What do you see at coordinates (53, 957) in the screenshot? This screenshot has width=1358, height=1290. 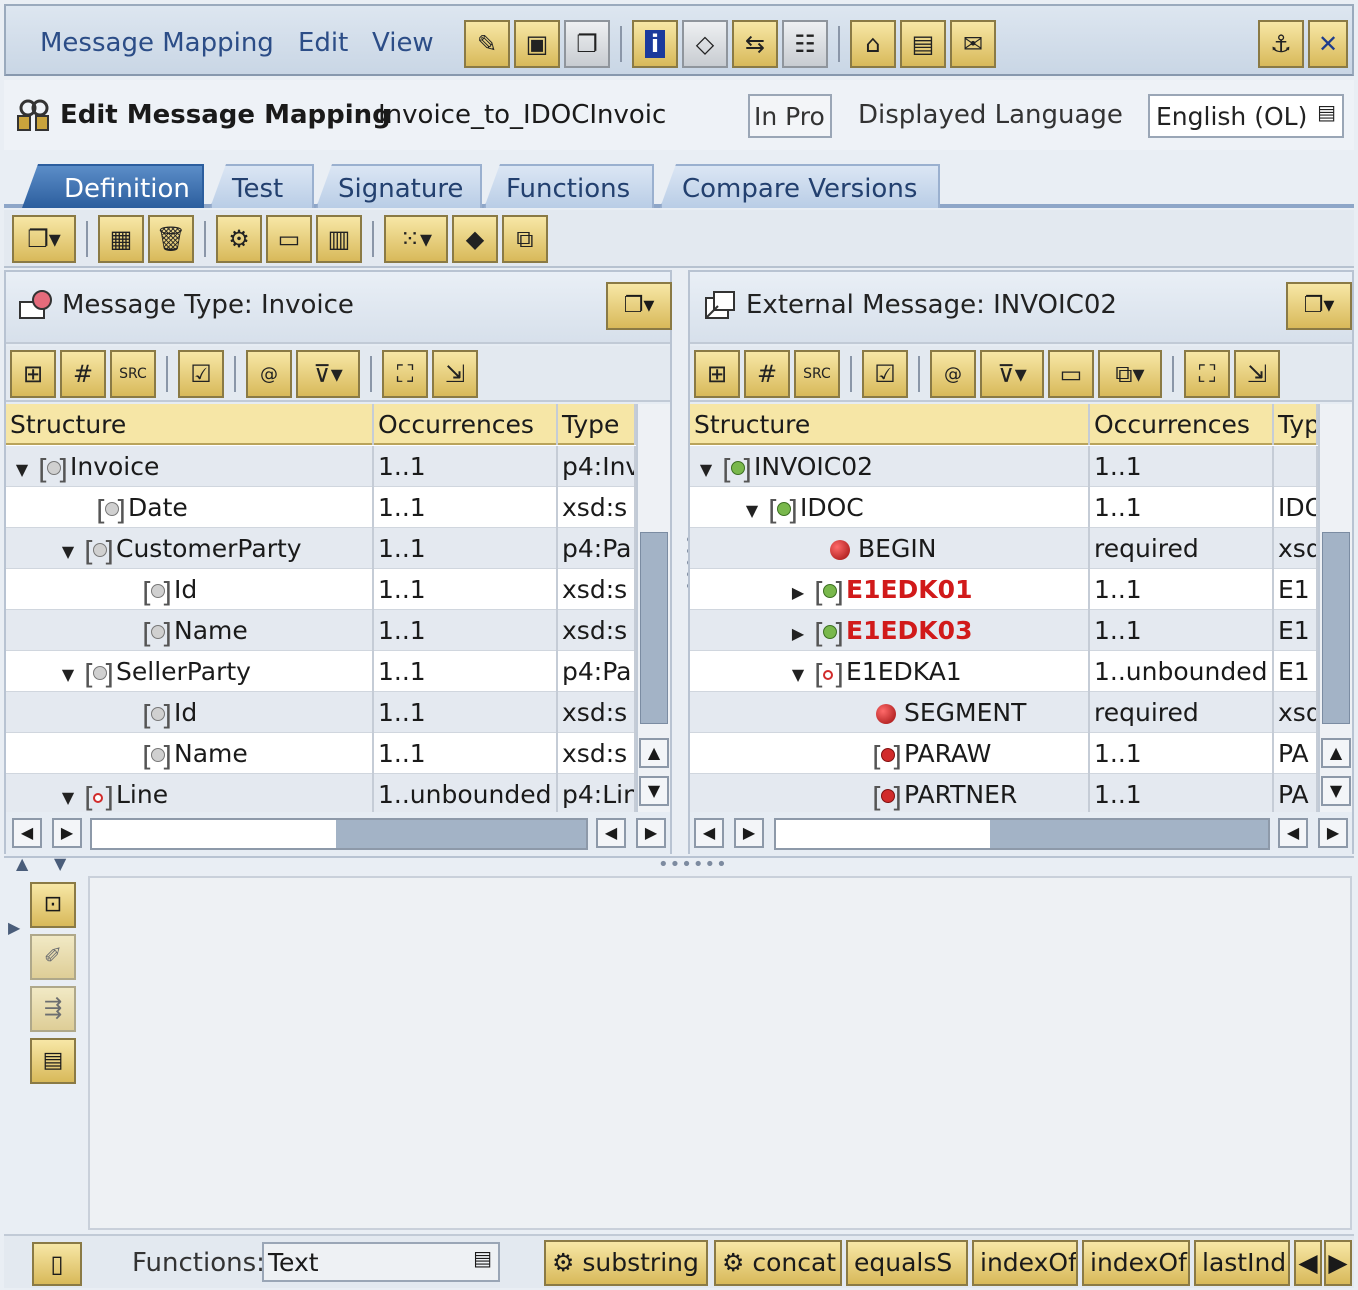 I see `brush-icon: ✐` at bounding box center [53, 957].